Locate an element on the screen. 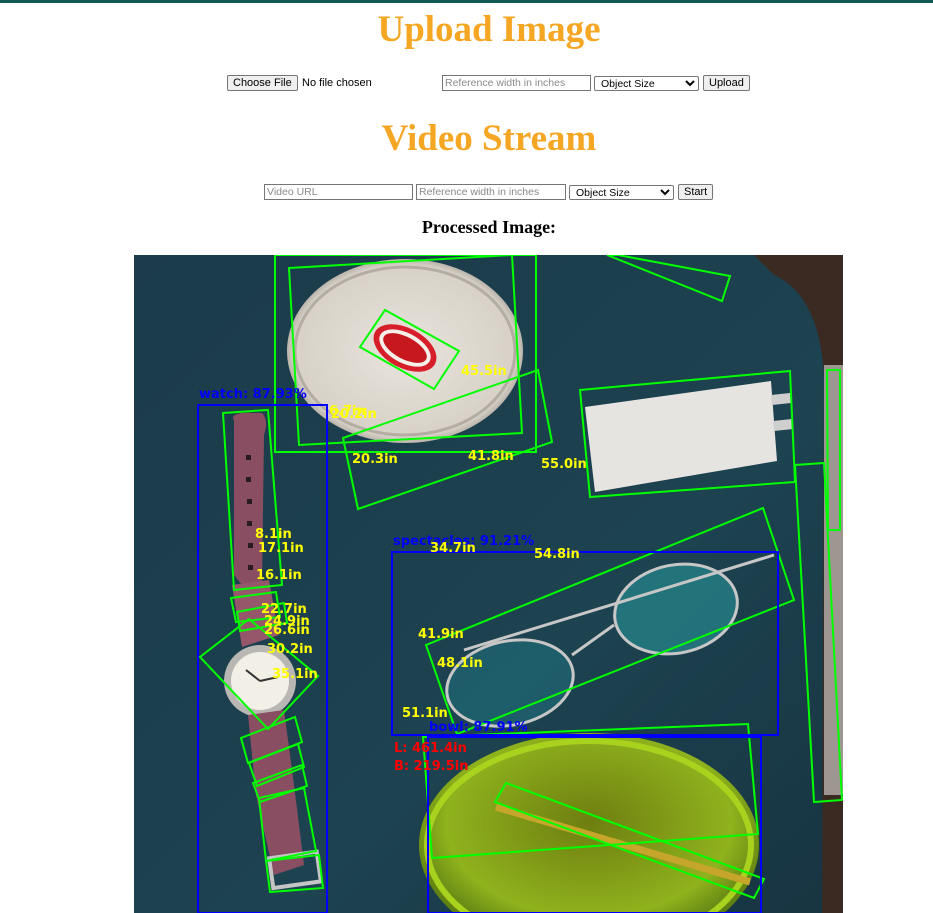 This screenshot has height=913, width=933. measurement-label: 41.8in is located at coordinates (491, 456).